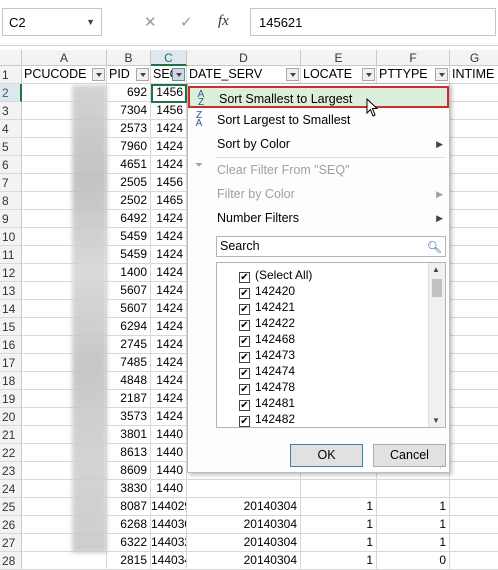  Describe the element at coordinates (186, 22) in the screenshot. I see `enter-icon: ✓` at that location.